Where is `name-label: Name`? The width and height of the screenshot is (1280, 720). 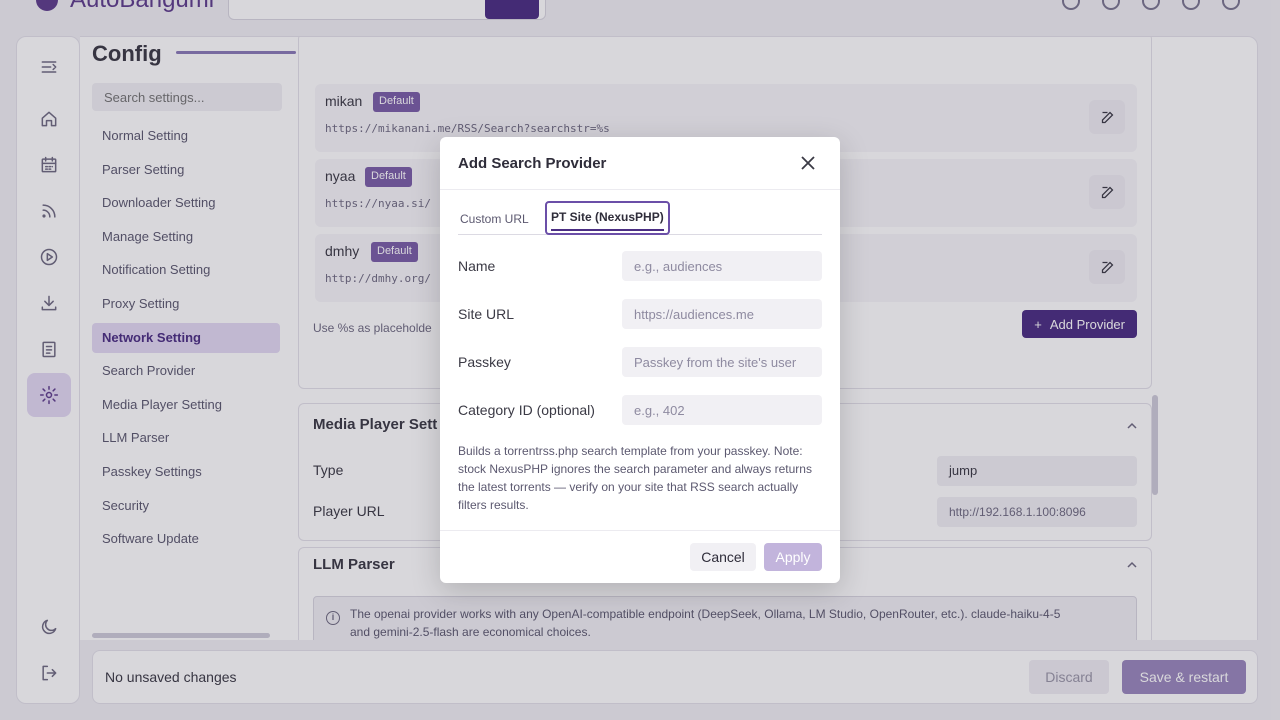
name-label: Name is located at coordinates (477, 266).